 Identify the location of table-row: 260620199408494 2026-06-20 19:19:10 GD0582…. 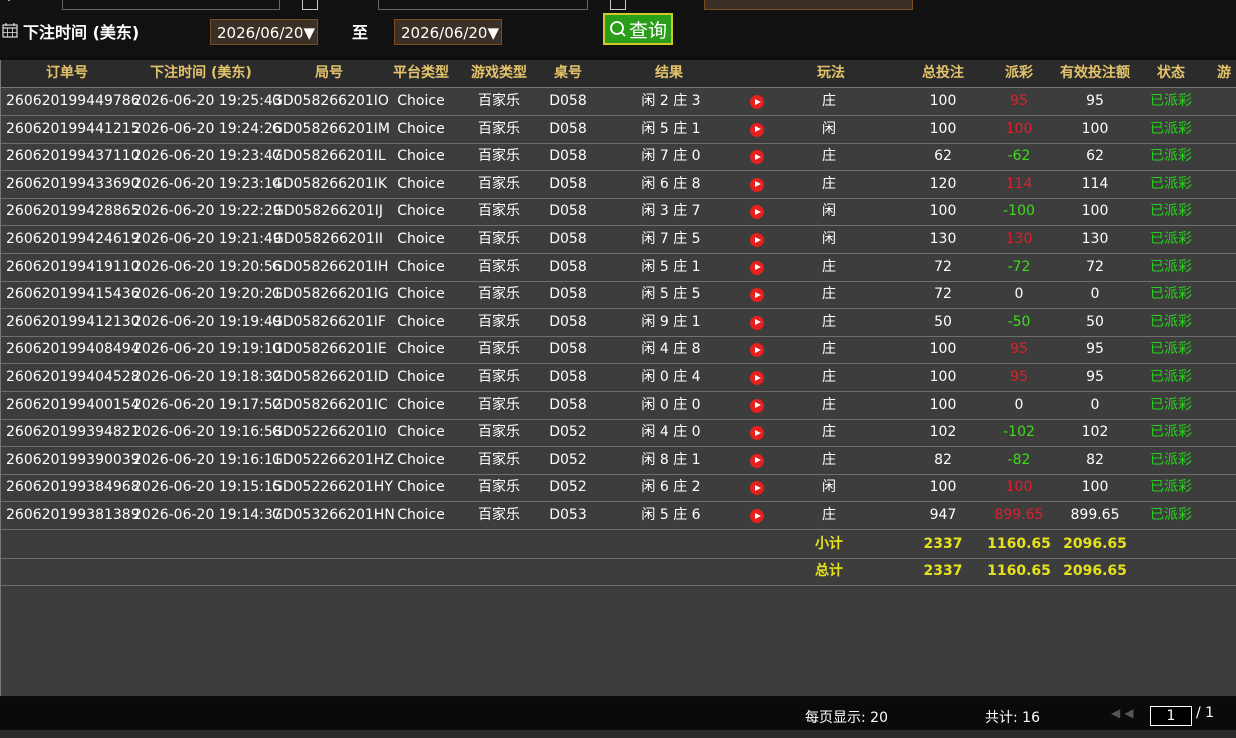
(618, 350).